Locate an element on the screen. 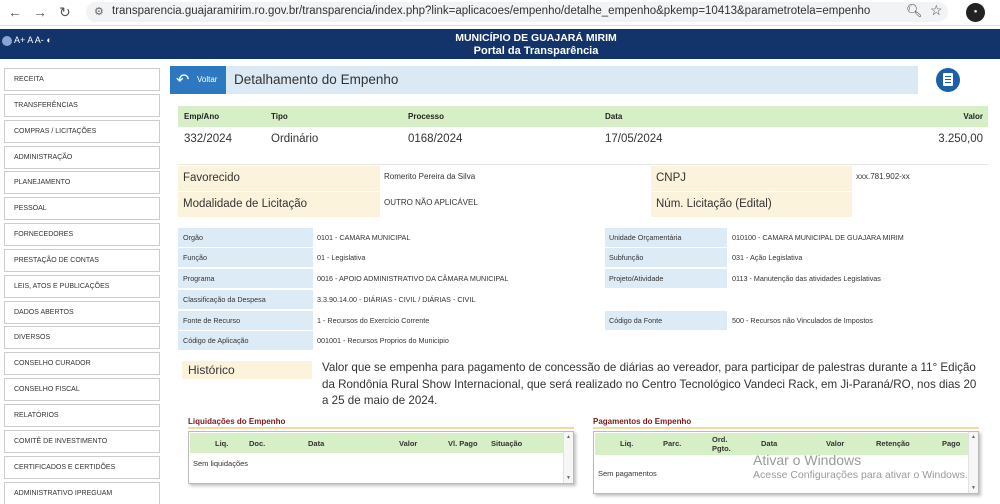 The image size is (1000, 504). cnpj-label: CNPJ is located at coordinates (751, 178).